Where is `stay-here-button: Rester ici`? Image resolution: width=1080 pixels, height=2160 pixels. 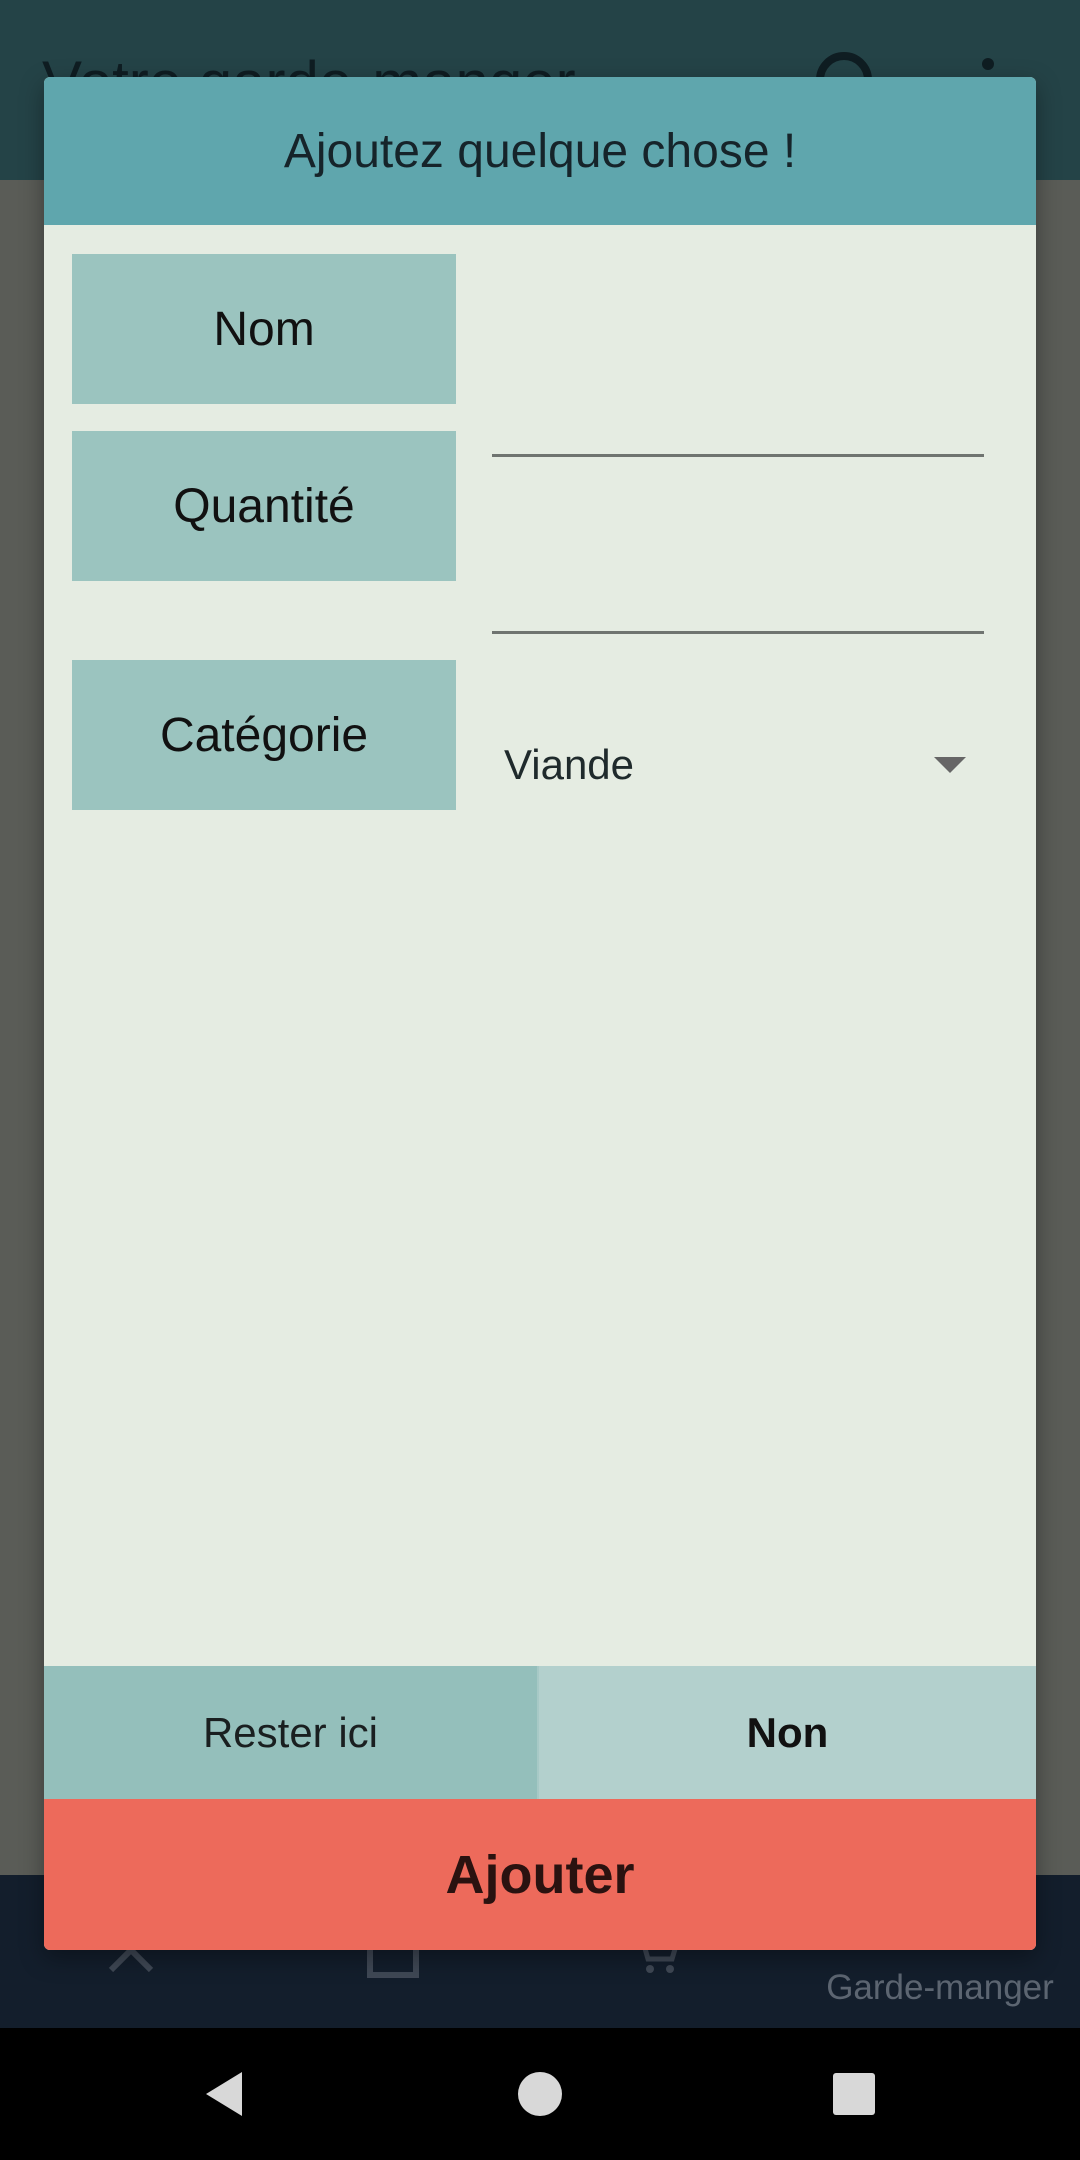
stay-here-button: Rester ici is located at coordinates (291, 1732).